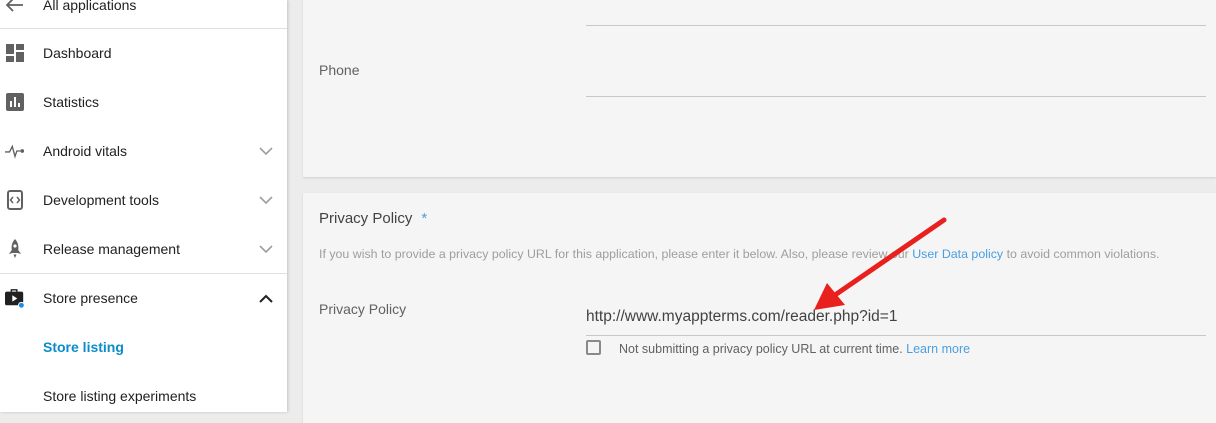 This screenshot has width=1216, height=423. Describe the element at coordinates (957, 254) in the screenshot. I see `user-data-policy-link: User Data policy` at that location.